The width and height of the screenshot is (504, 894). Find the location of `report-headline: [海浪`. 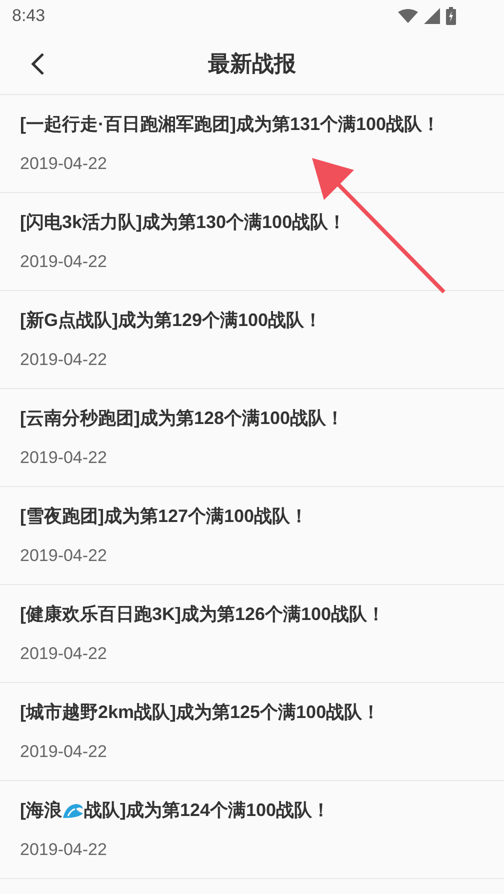

report-headline: [海浪 is located at coordinates (41, 810).